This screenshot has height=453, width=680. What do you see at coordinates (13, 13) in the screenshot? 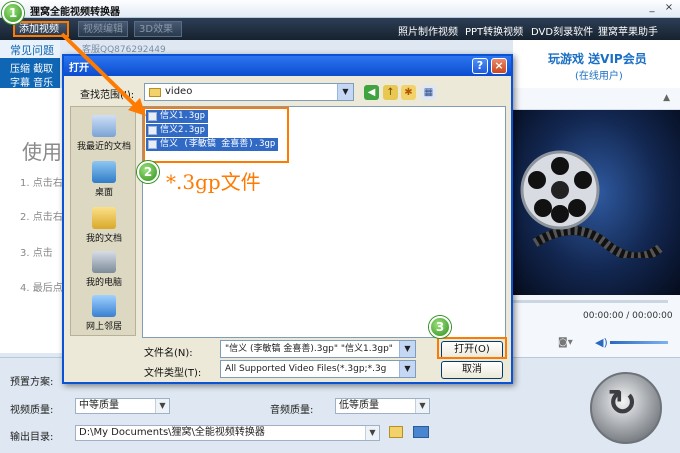
I see `step-badge-1: 1` at bounding box center [13, 13].